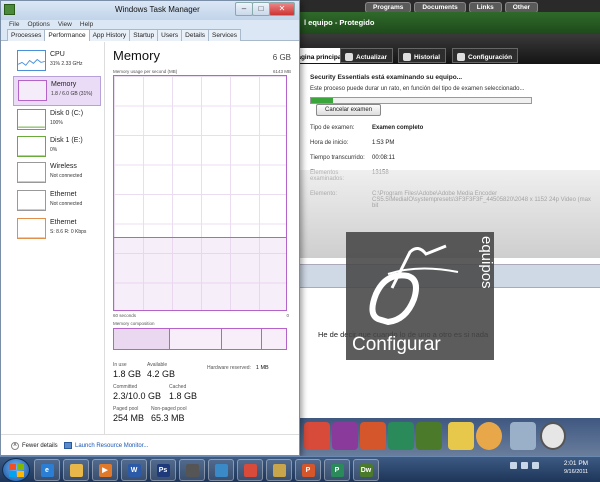 This screenshot has width=600, height=482. I want to click on stat-paged-pool: Paged pool 254 MB, so click(129, 414).